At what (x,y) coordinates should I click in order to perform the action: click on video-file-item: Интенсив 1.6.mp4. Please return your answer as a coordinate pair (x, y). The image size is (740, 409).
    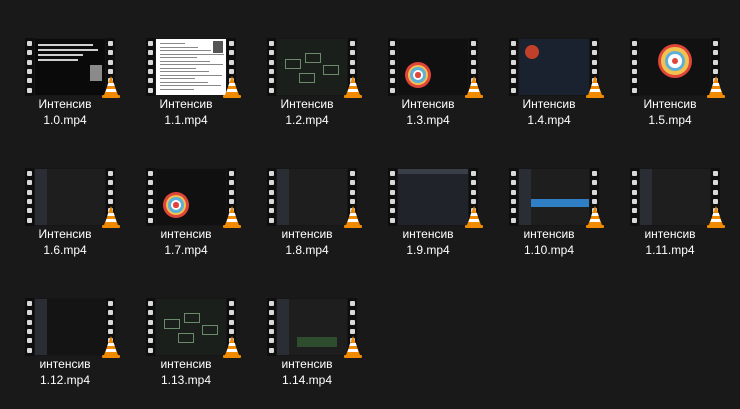
    Looking at the image, I should click on (65, 214).